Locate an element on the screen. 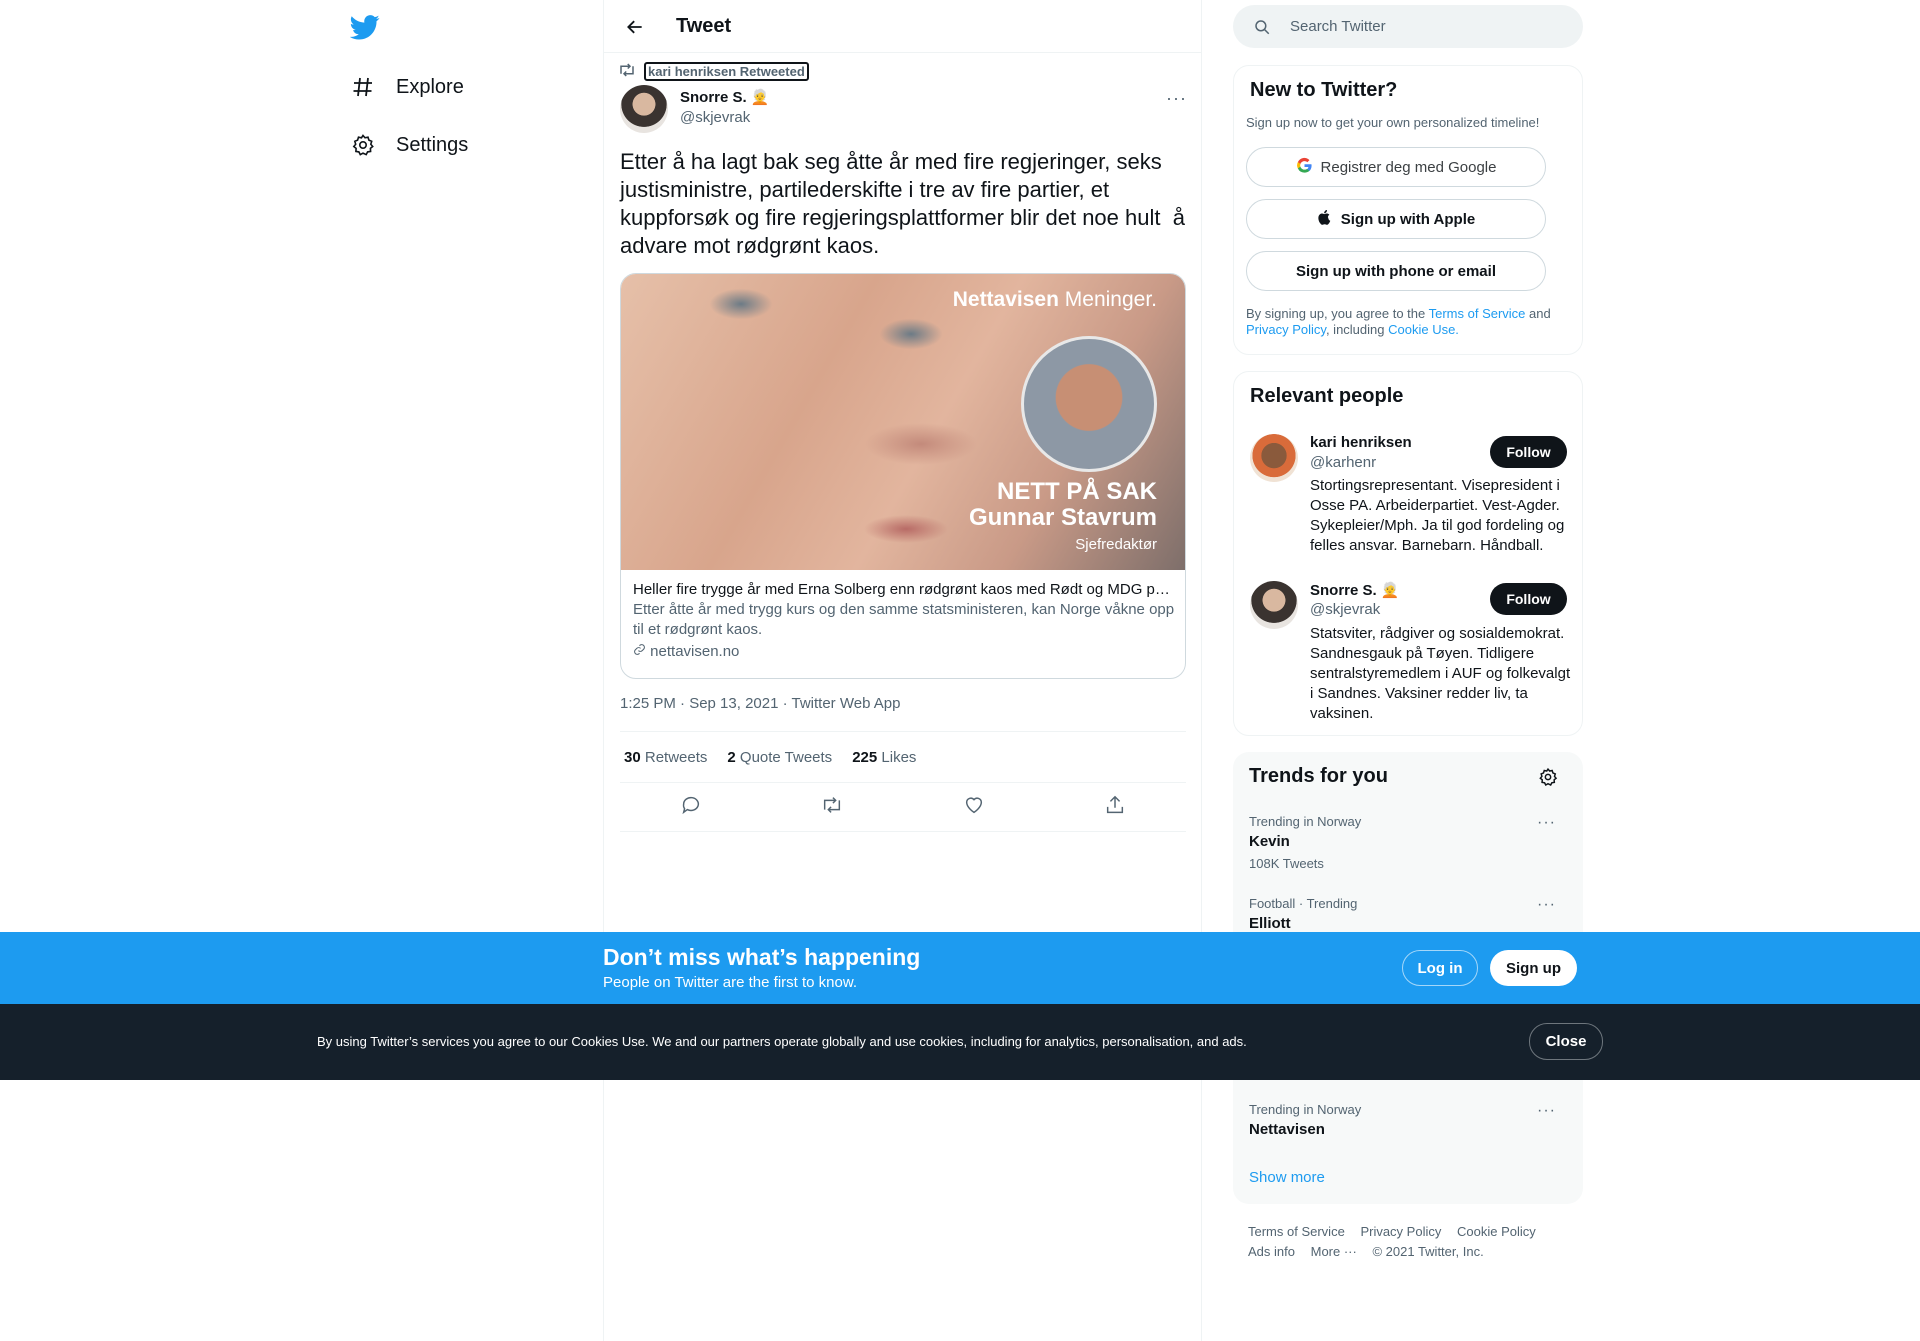 The image size is (1920, 1341). trend-name: Kevin is located at coordinates (1269, 841).